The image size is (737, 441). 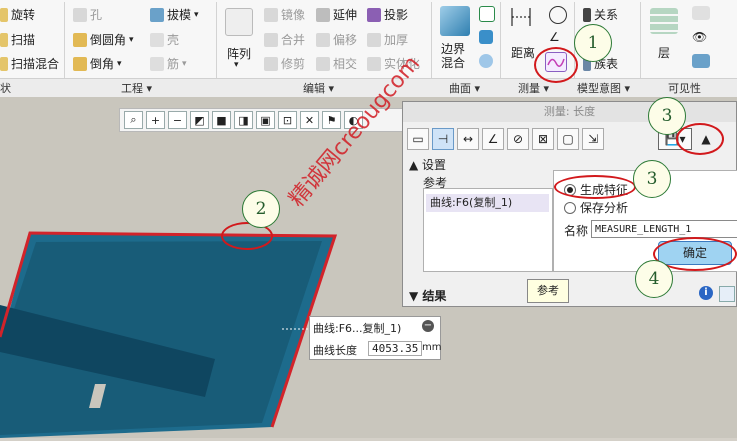 What do you see at coordinates (375, 338) in the screenshot?
I see `measurement-callout: 曲线:F6...复制_1) − 曲线长度 4053.35 mm` at bounding box center [375, 338].